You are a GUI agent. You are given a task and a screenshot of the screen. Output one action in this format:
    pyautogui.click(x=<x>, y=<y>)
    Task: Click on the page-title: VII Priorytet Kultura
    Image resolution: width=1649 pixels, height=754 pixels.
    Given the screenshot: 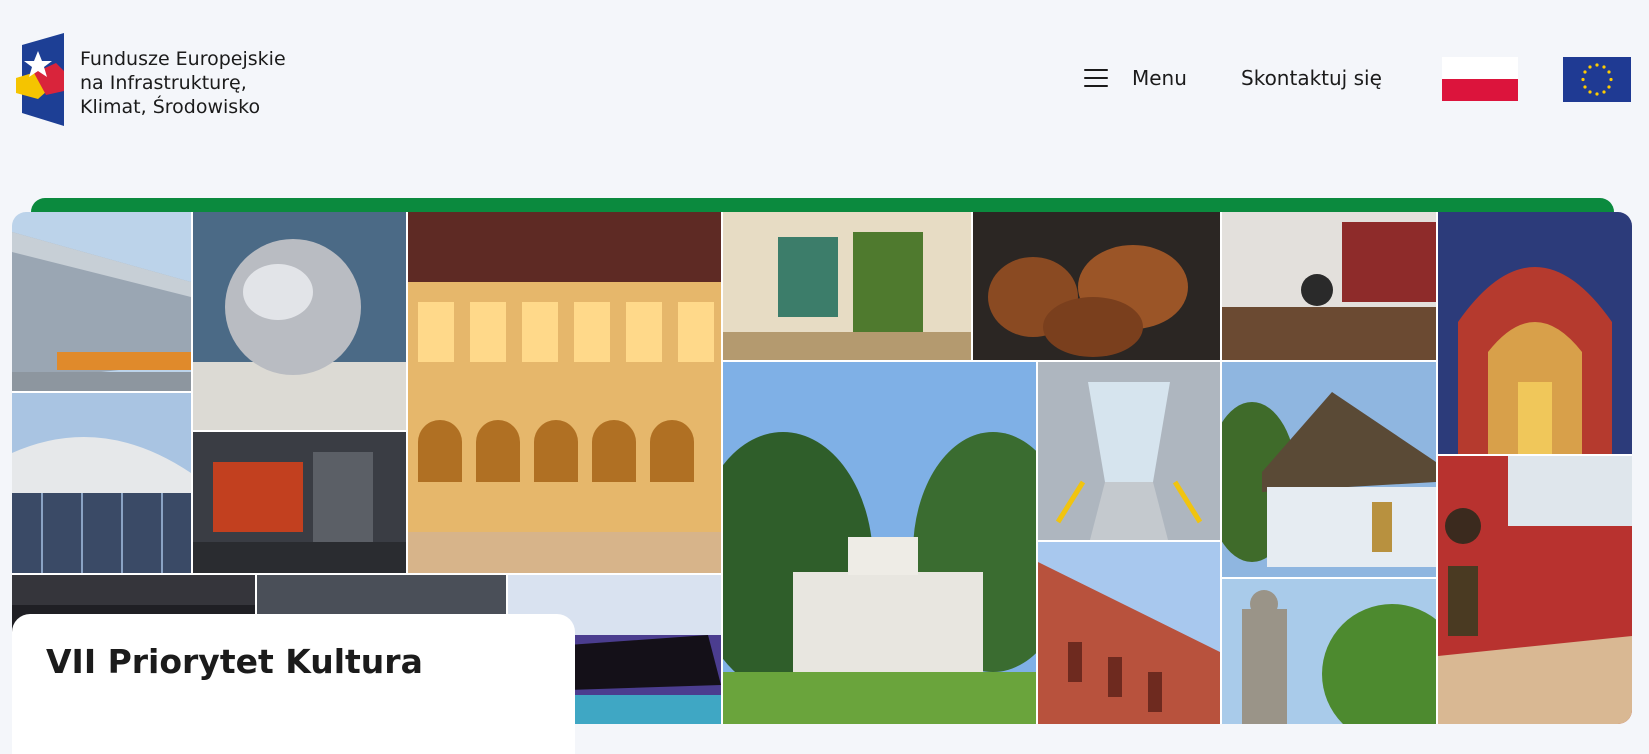 What is the action you would take?
    pyautogui.click(x=234, y=661)
    